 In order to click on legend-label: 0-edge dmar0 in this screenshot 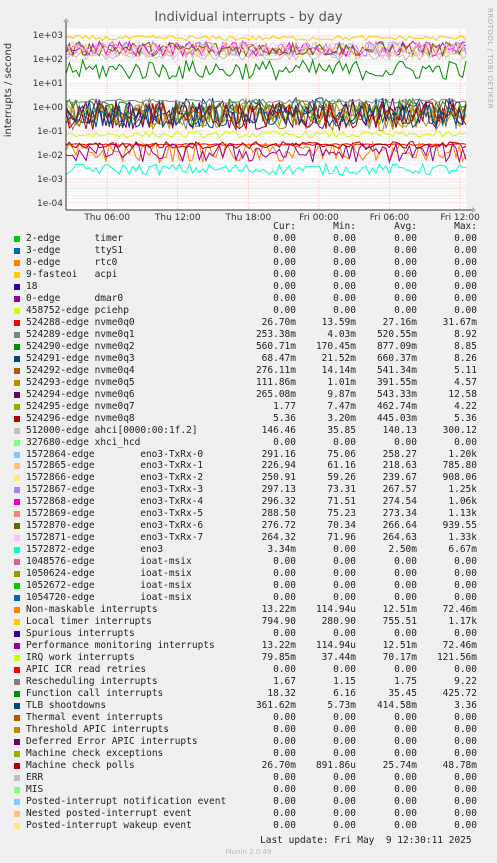, I will do `click(74, 298)`.